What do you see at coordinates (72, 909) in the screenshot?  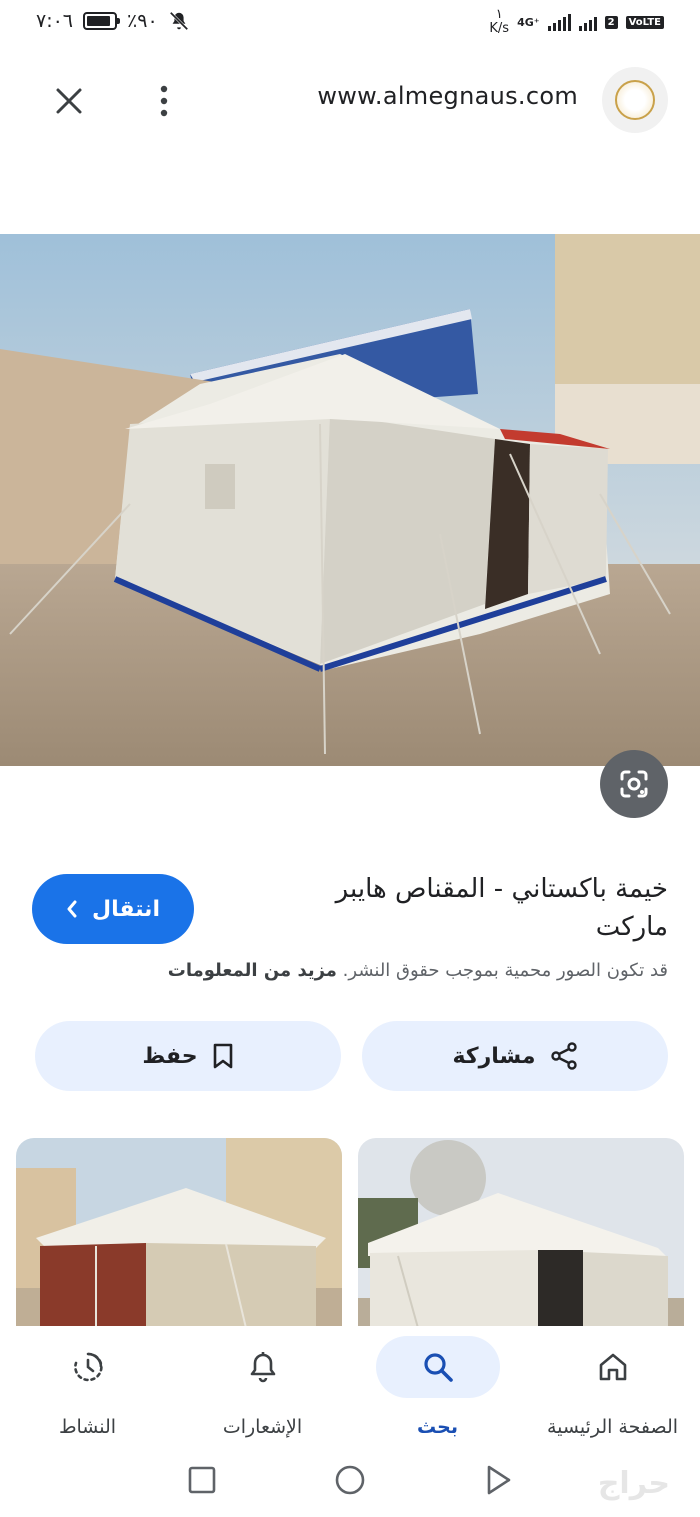 I see `chevron-left-icon` at bounding box center [72, 909].